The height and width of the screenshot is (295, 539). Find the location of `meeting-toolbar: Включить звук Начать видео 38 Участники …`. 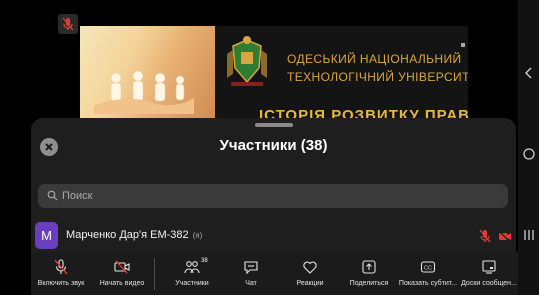

meeting-toolbar: Включить звук Начать видео 38 Участники … is located at coordinates (275, 273).